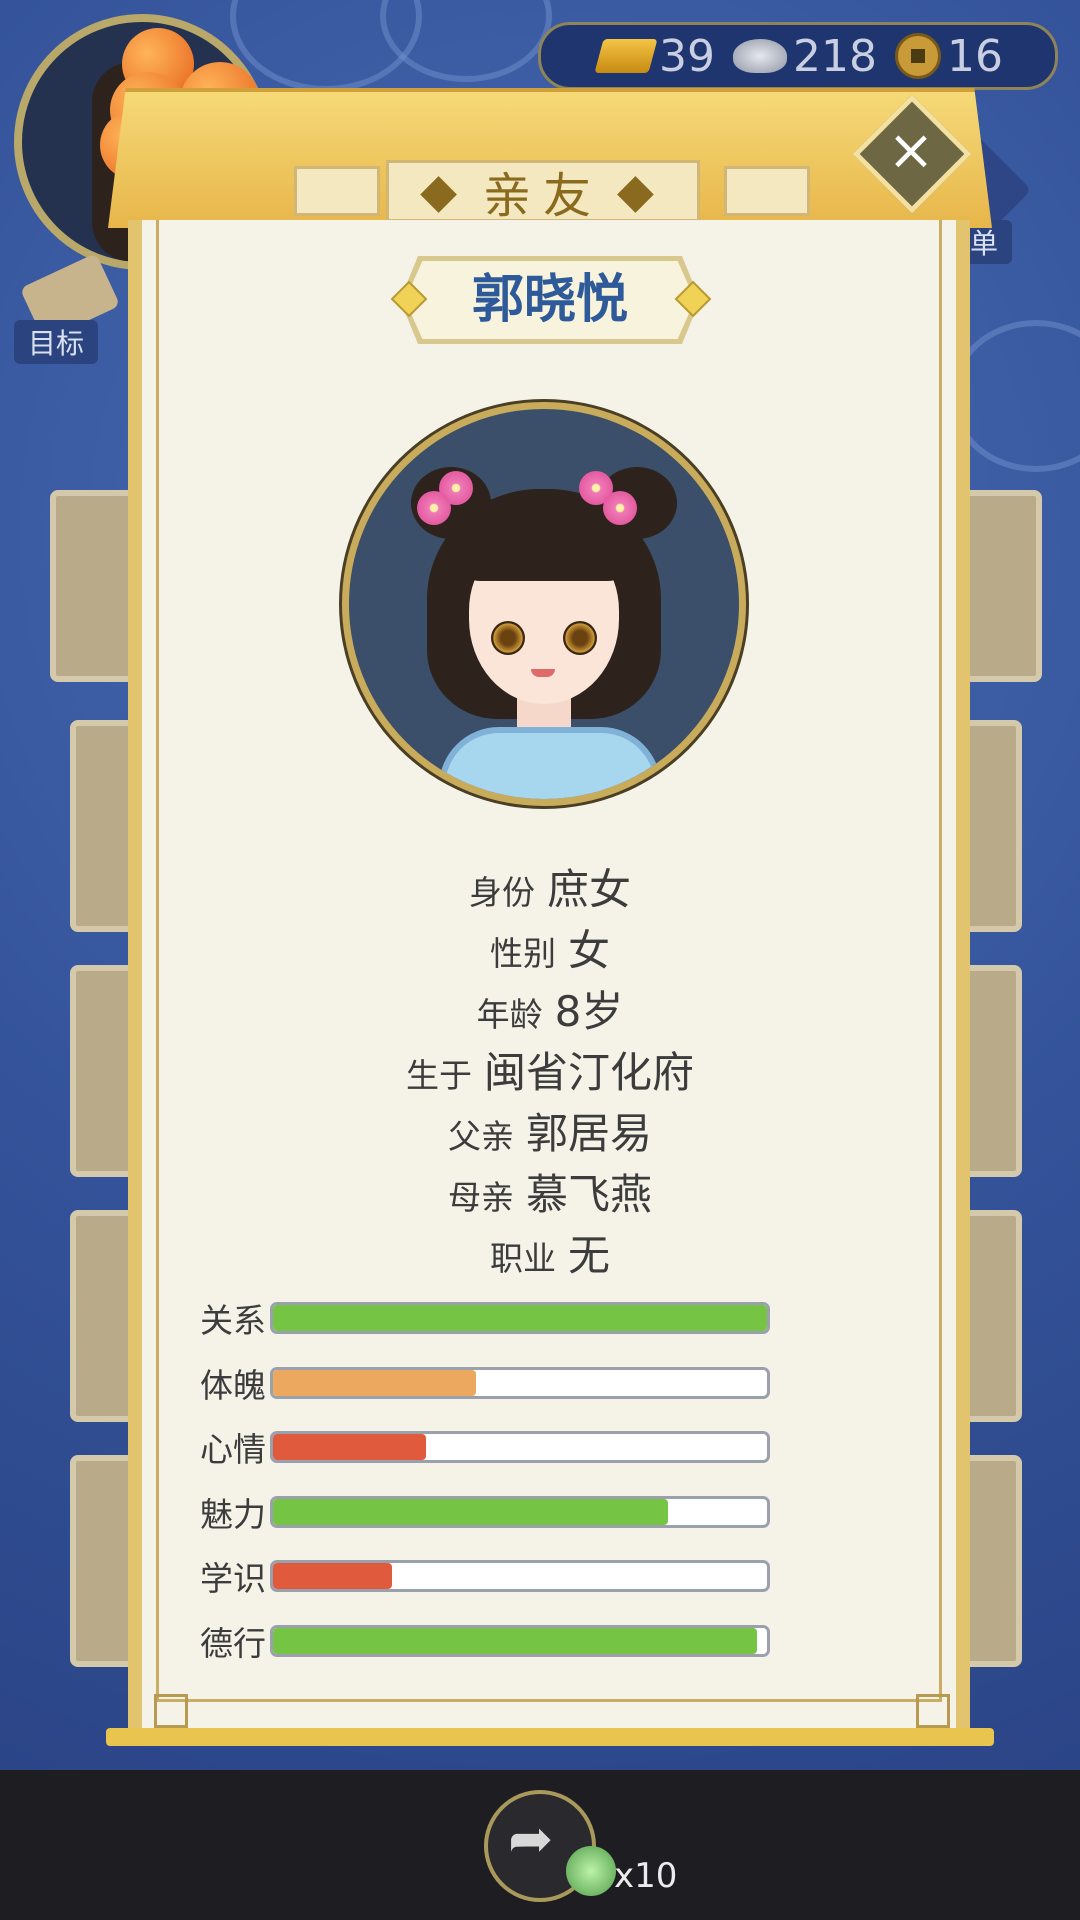 The image size is (1080, 1920). What do you see at coordinates (760, 56) in the screenshot?
I see `silver-ingot-icon` at bounding box center [760, 56].